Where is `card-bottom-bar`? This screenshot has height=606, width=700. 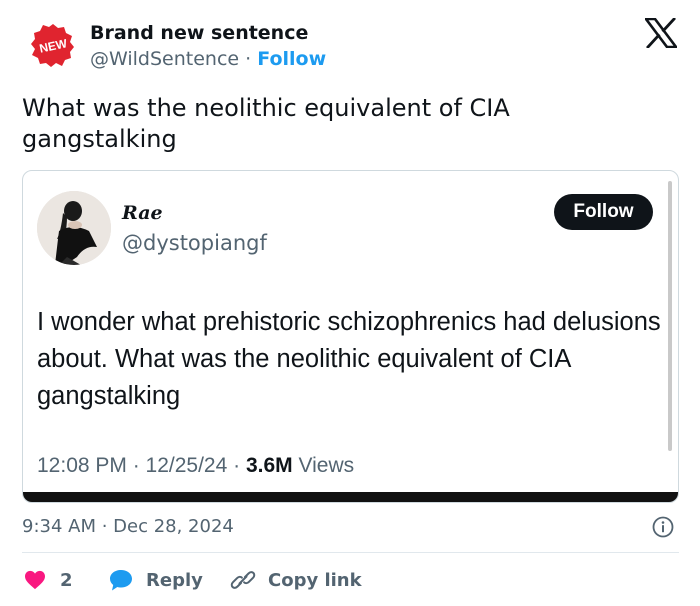 card-bottom-bar is located at coordinates (350, 497).